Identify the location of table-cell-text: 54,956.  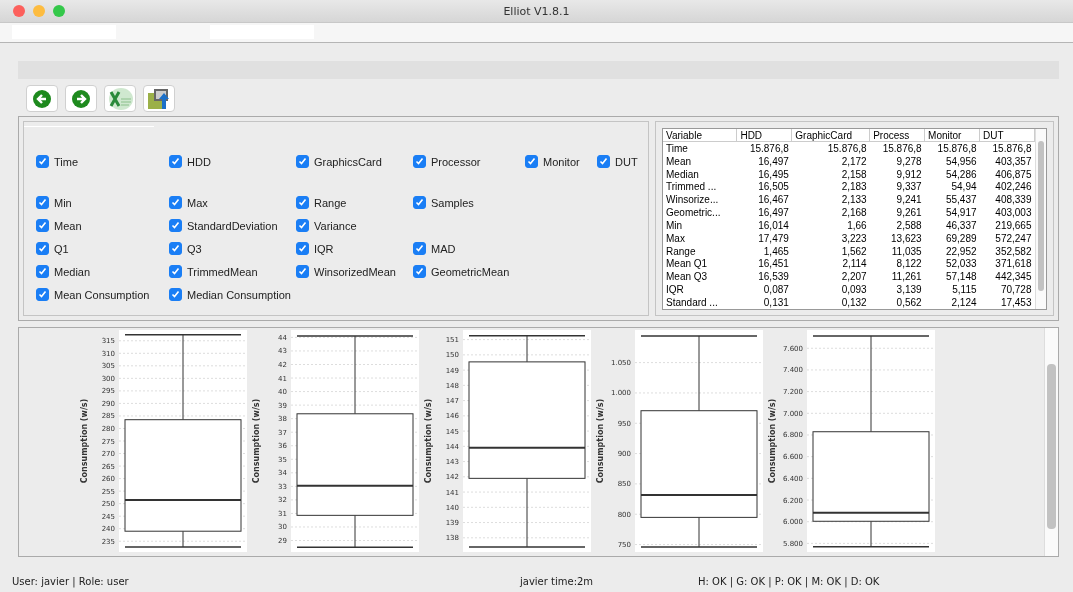
(961, 161).